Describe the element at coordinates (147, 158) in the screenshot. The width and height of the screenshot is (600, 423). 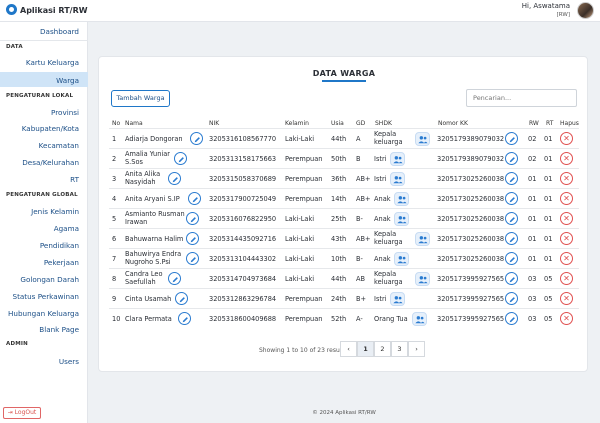
I see `cell-nama: Amalia Yuniar S.Sos` at that location.